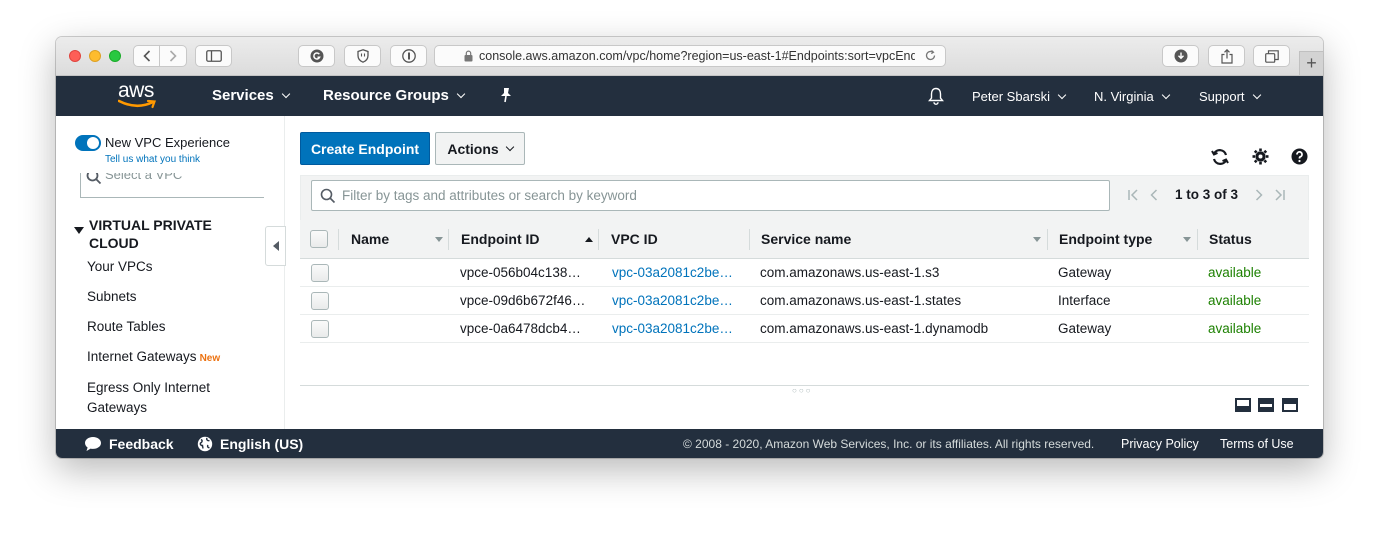  What do you see at coordinates (88, 143) in the screenshot?
I see `new-experience-toggle` at bounding box center [88, 143].